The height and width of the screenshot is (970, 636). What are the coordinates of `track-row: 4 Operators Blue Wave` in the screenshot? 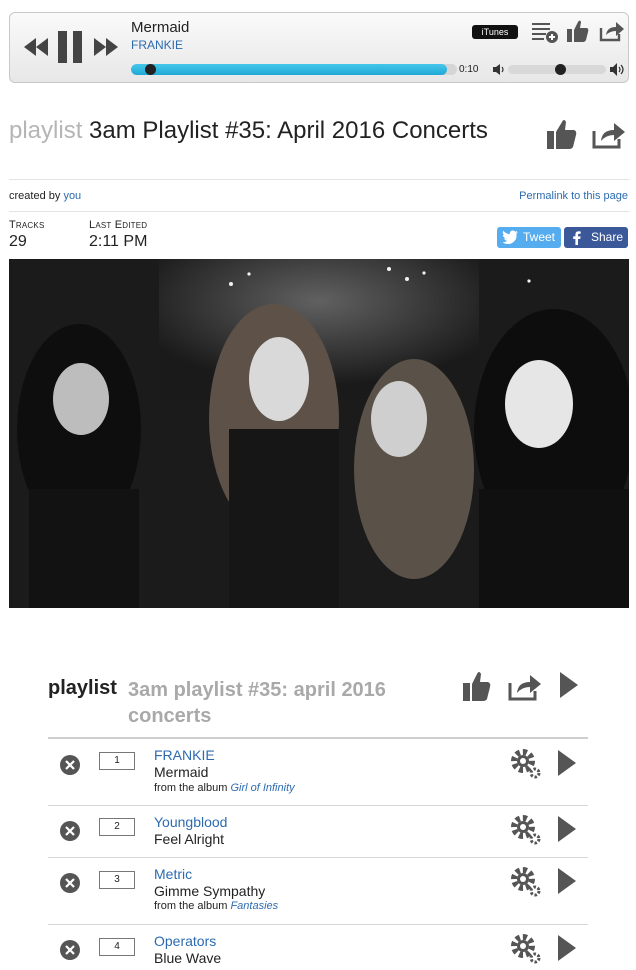 It's located at (318, 947).